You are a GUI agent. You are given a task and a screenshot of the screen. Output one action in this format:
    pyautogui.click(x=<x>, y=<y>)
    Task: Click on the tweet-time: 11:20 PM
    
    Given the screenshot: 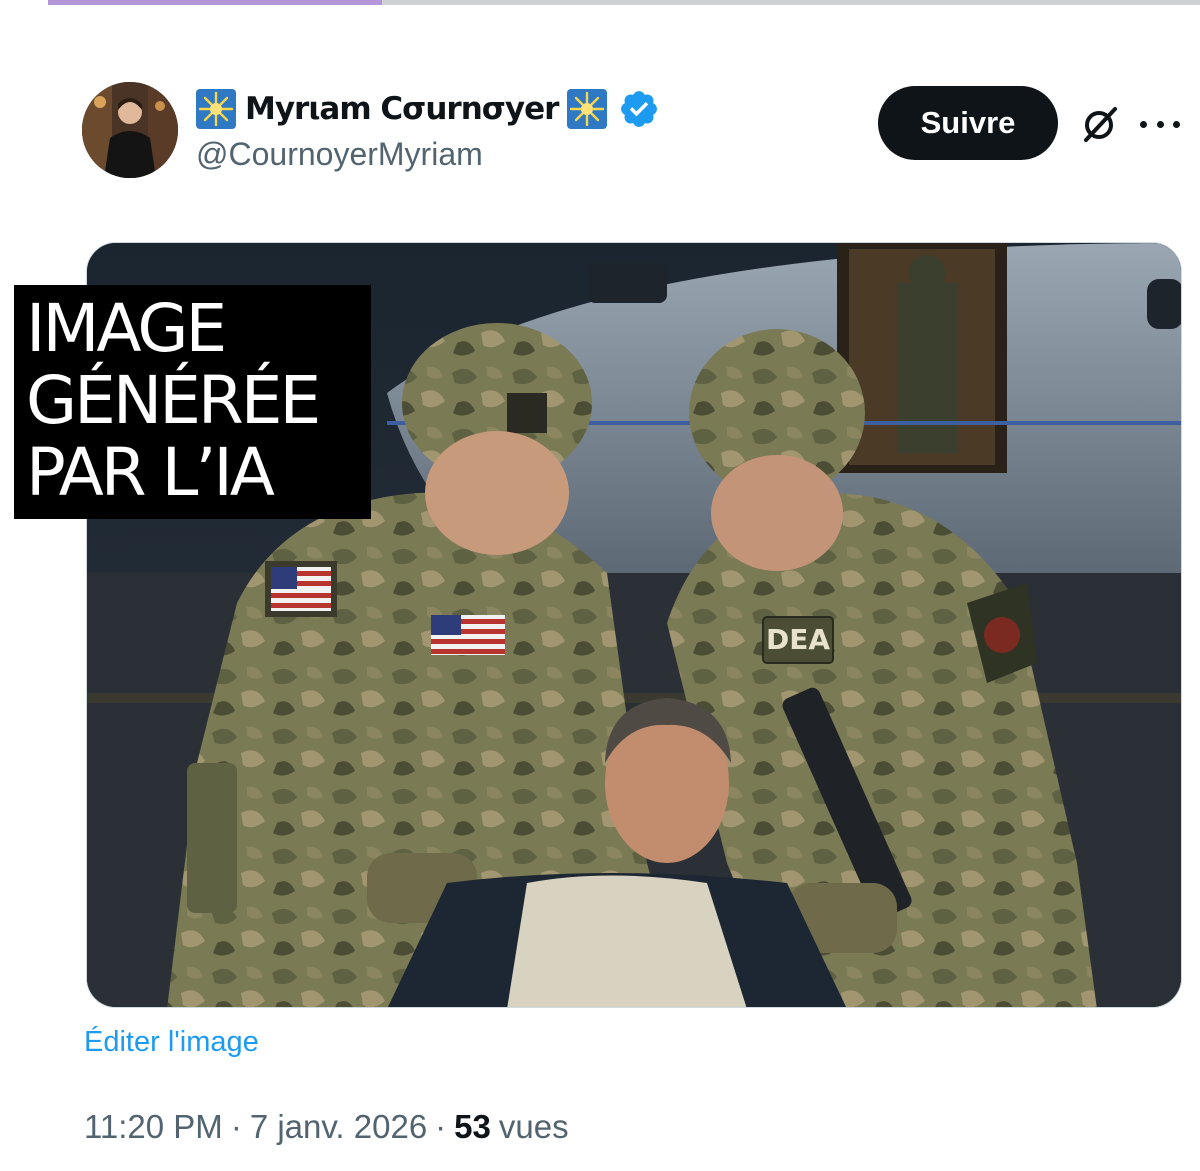 What is the action you would take?
    pyautogui.click(x=153, y=1127)
    